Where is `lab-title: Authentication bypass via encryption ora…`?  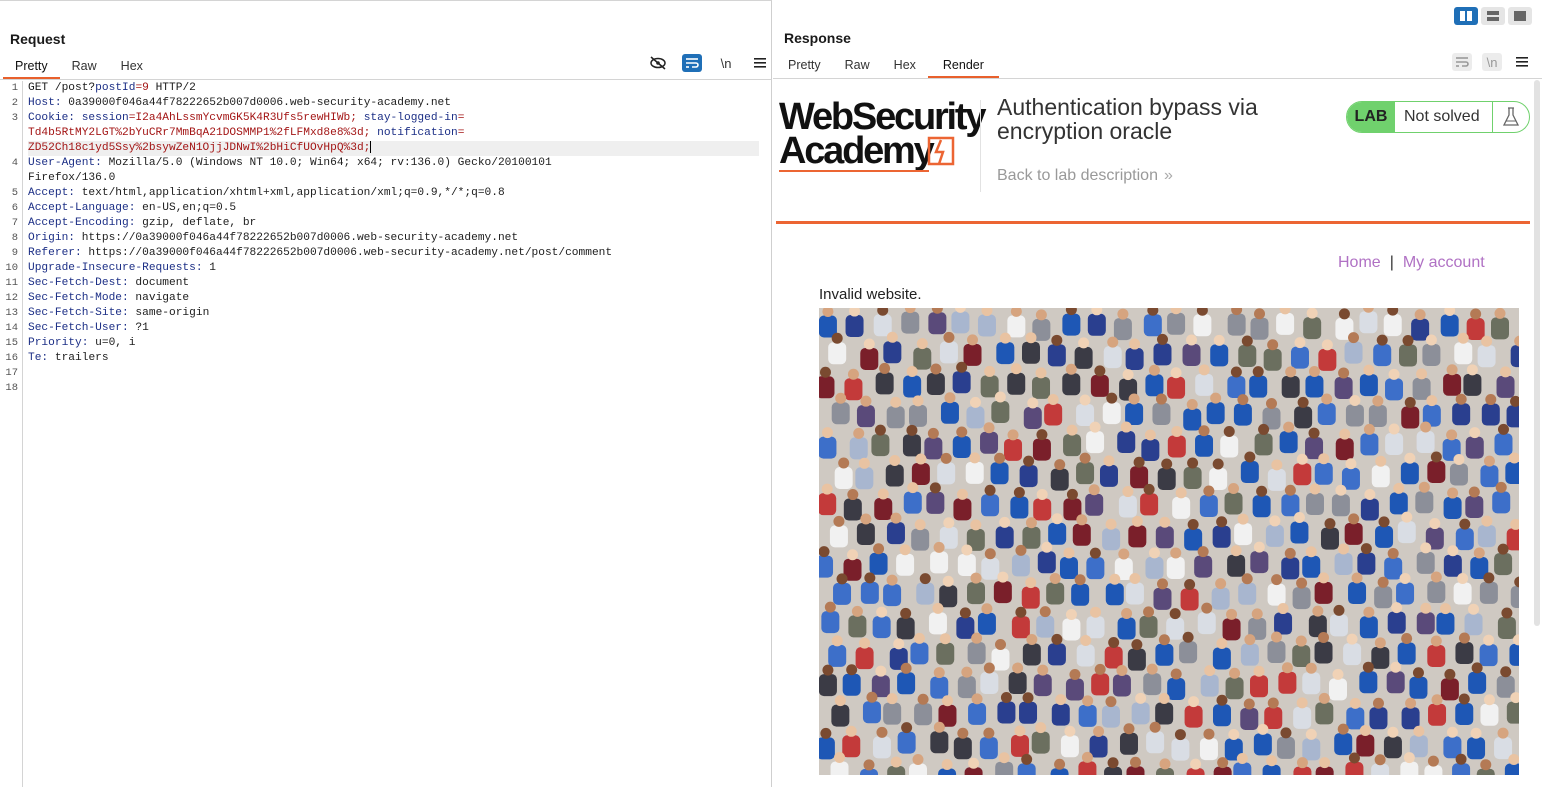 lab-title: Authentication bypass via encryption ora… is located at coordinates (1127, 119).